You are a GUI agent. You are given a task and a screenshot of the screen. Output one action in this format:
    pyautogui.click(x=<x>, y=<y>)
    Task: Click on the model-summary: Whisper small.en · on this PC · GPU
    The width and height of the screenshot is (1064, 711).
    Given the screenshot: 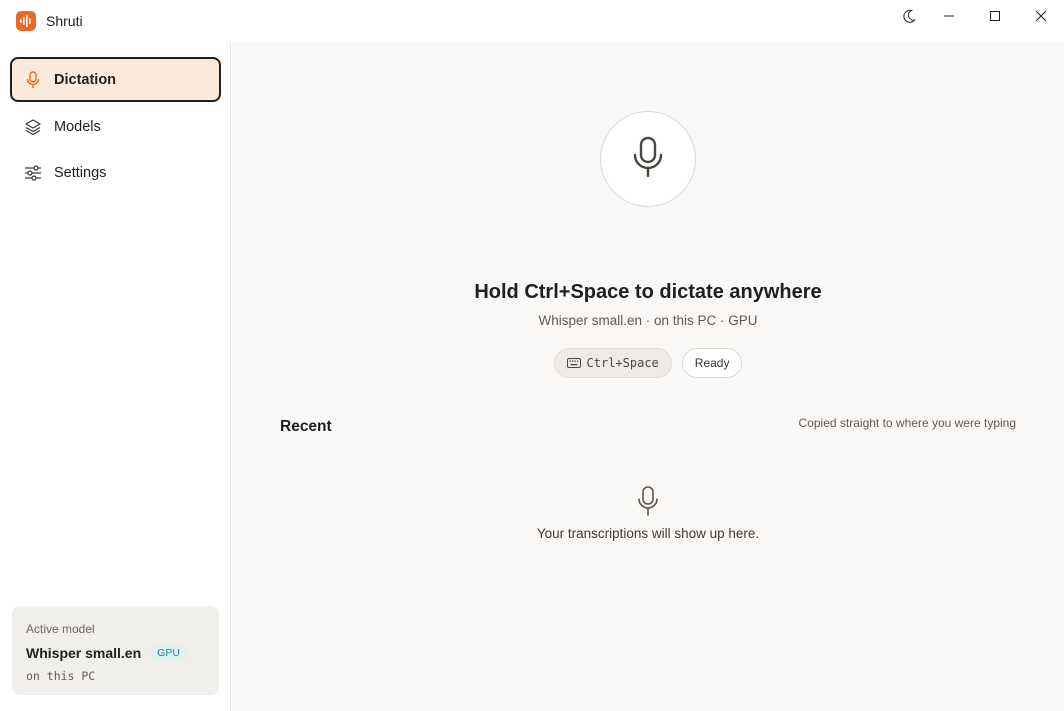 What is the action you would take?
    pyautogui.click(x=648, y=320)
    